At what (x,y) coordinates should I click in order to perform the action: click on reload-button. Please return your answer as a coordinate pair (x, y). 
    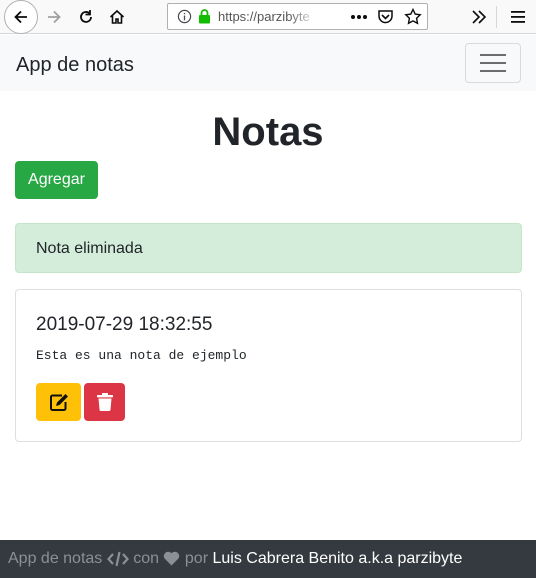
    Looking at the image, I should click on (86, 17).